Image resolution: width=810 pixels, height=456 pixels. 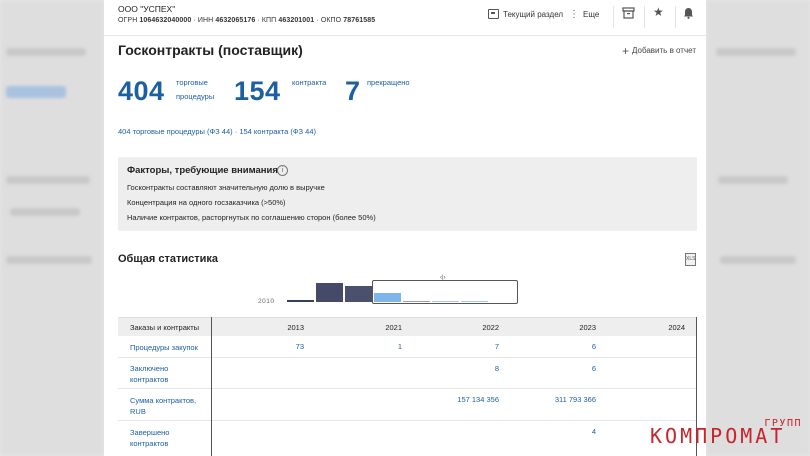 What do you see at coordinates (295, 327) in the screenshot?
I see `column-header-year: 2013` at bounding box center [295, 327].